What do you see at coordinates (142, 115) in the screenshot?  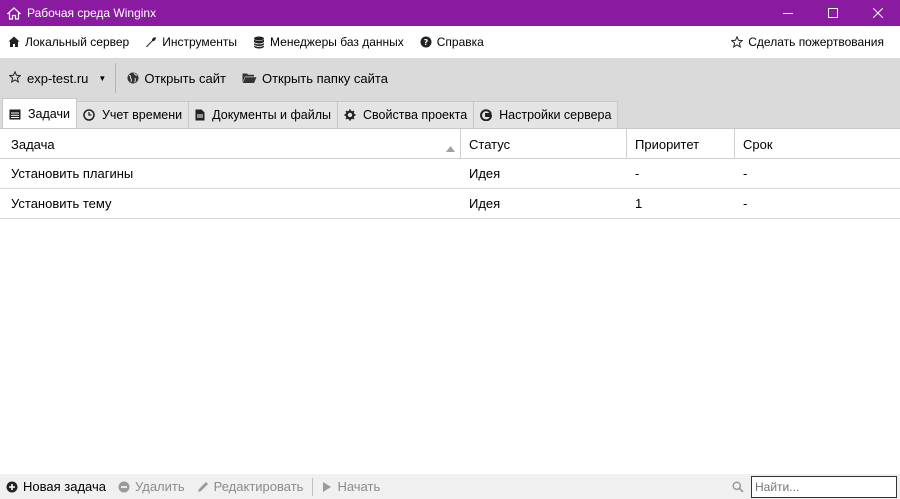 I see `tab-time-tracking-label: Учет времени` at bounding box center [142, 115].